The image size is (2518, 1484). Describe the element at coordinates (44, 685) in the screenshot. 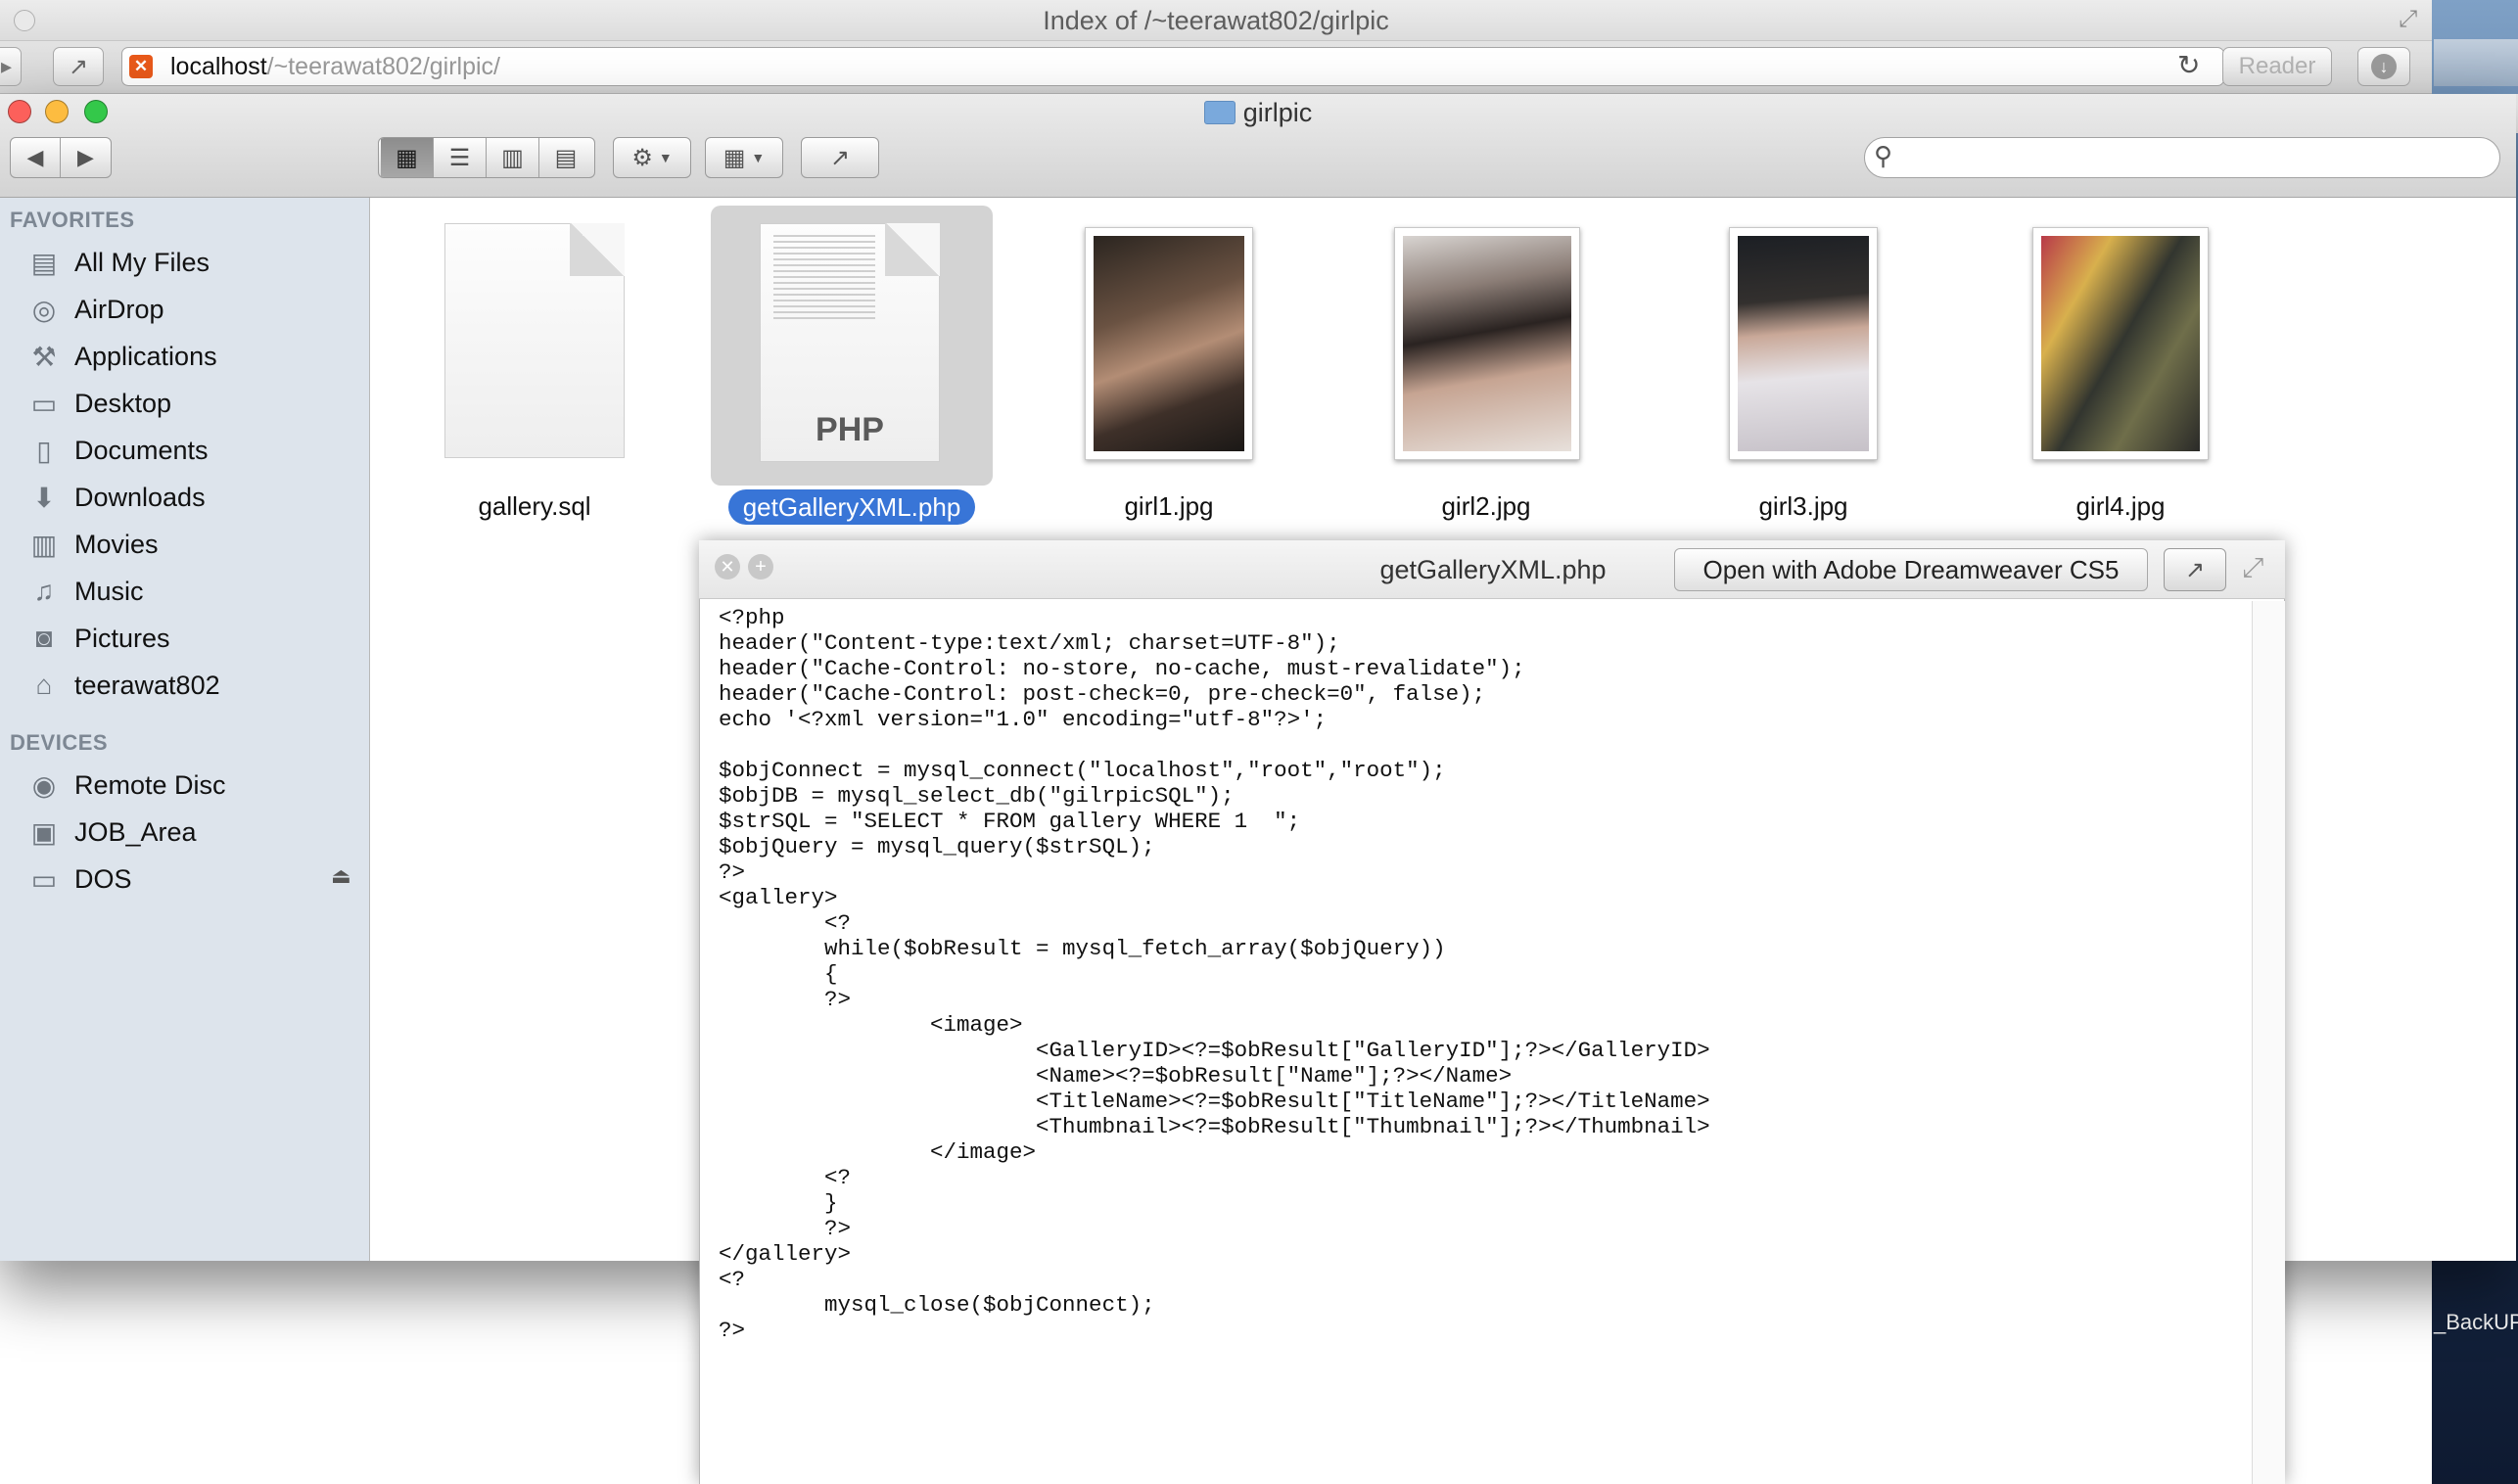

I see `home-icon: ⌂` at that location.